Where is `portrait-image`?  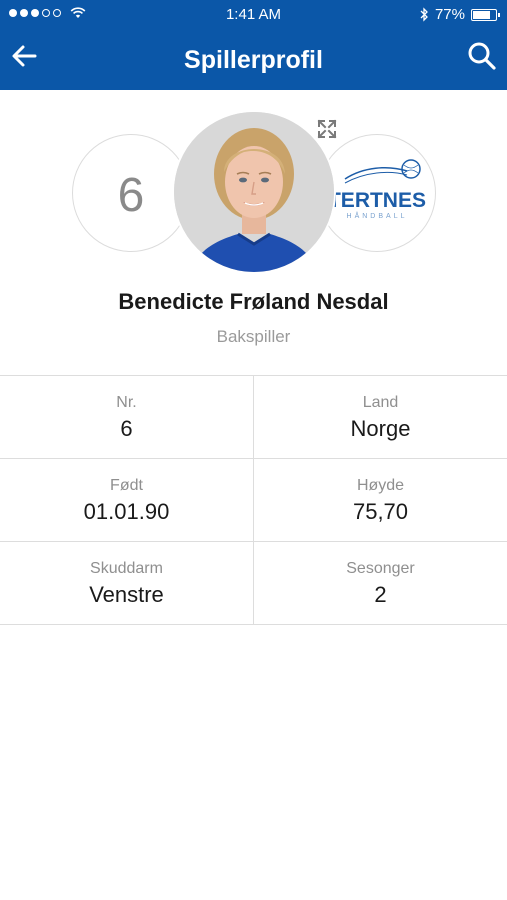
portrait-image is located at coordinates (254, 192).